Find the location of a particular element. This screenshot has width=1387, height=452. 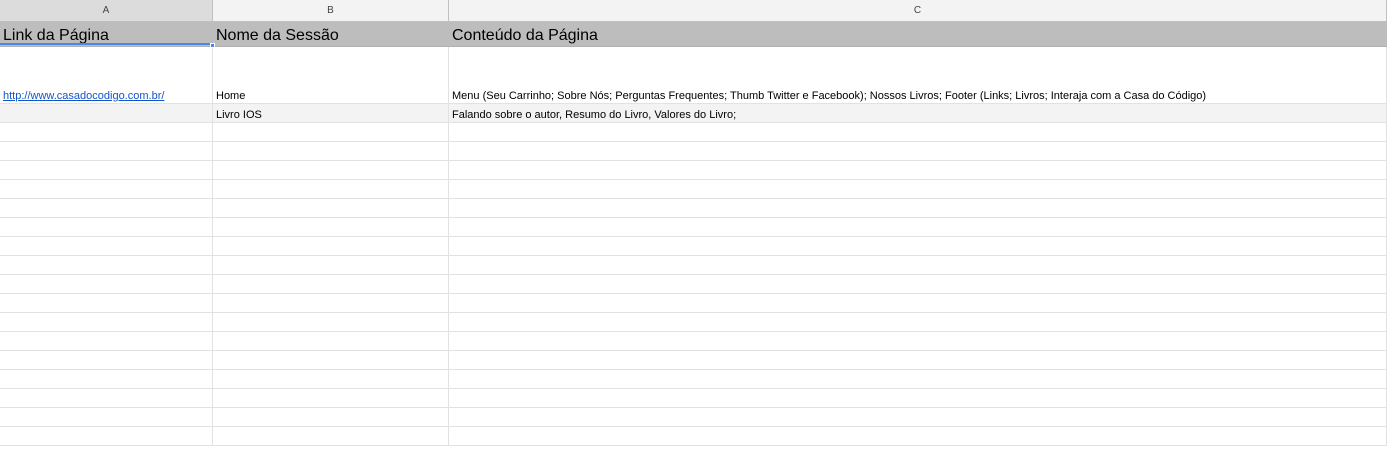

column-header-bar: A B C is located at coordinates (693, 11).